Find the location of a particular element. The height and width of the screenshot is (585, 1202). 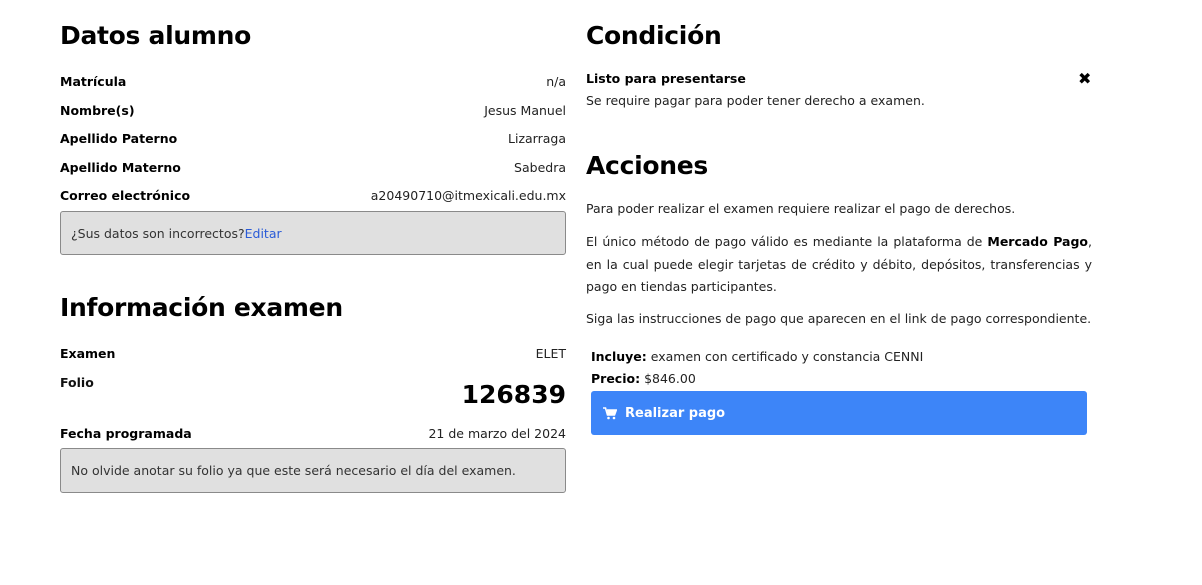

field-row-nombre: Nombre(s) Jesus Manuel is located at coordinates (313, 110).